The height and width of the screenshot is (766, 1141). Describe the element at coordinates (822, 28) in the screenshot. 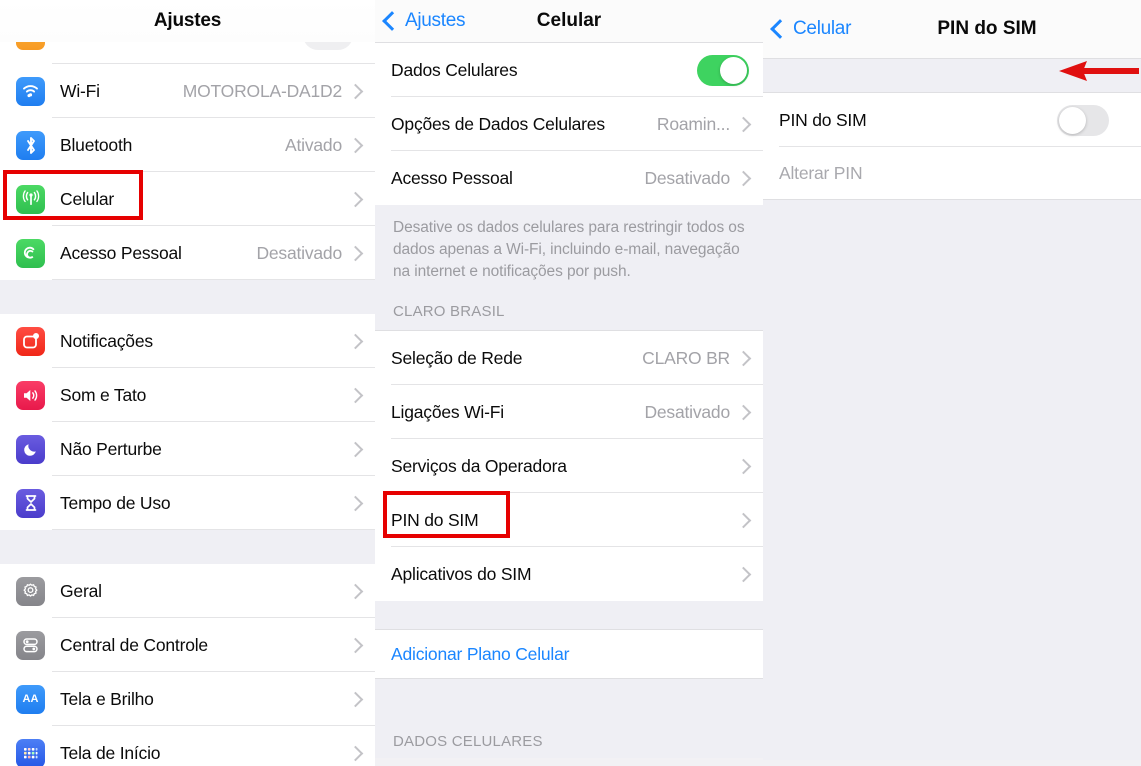

I see `back-button-label: Celular` at that location.